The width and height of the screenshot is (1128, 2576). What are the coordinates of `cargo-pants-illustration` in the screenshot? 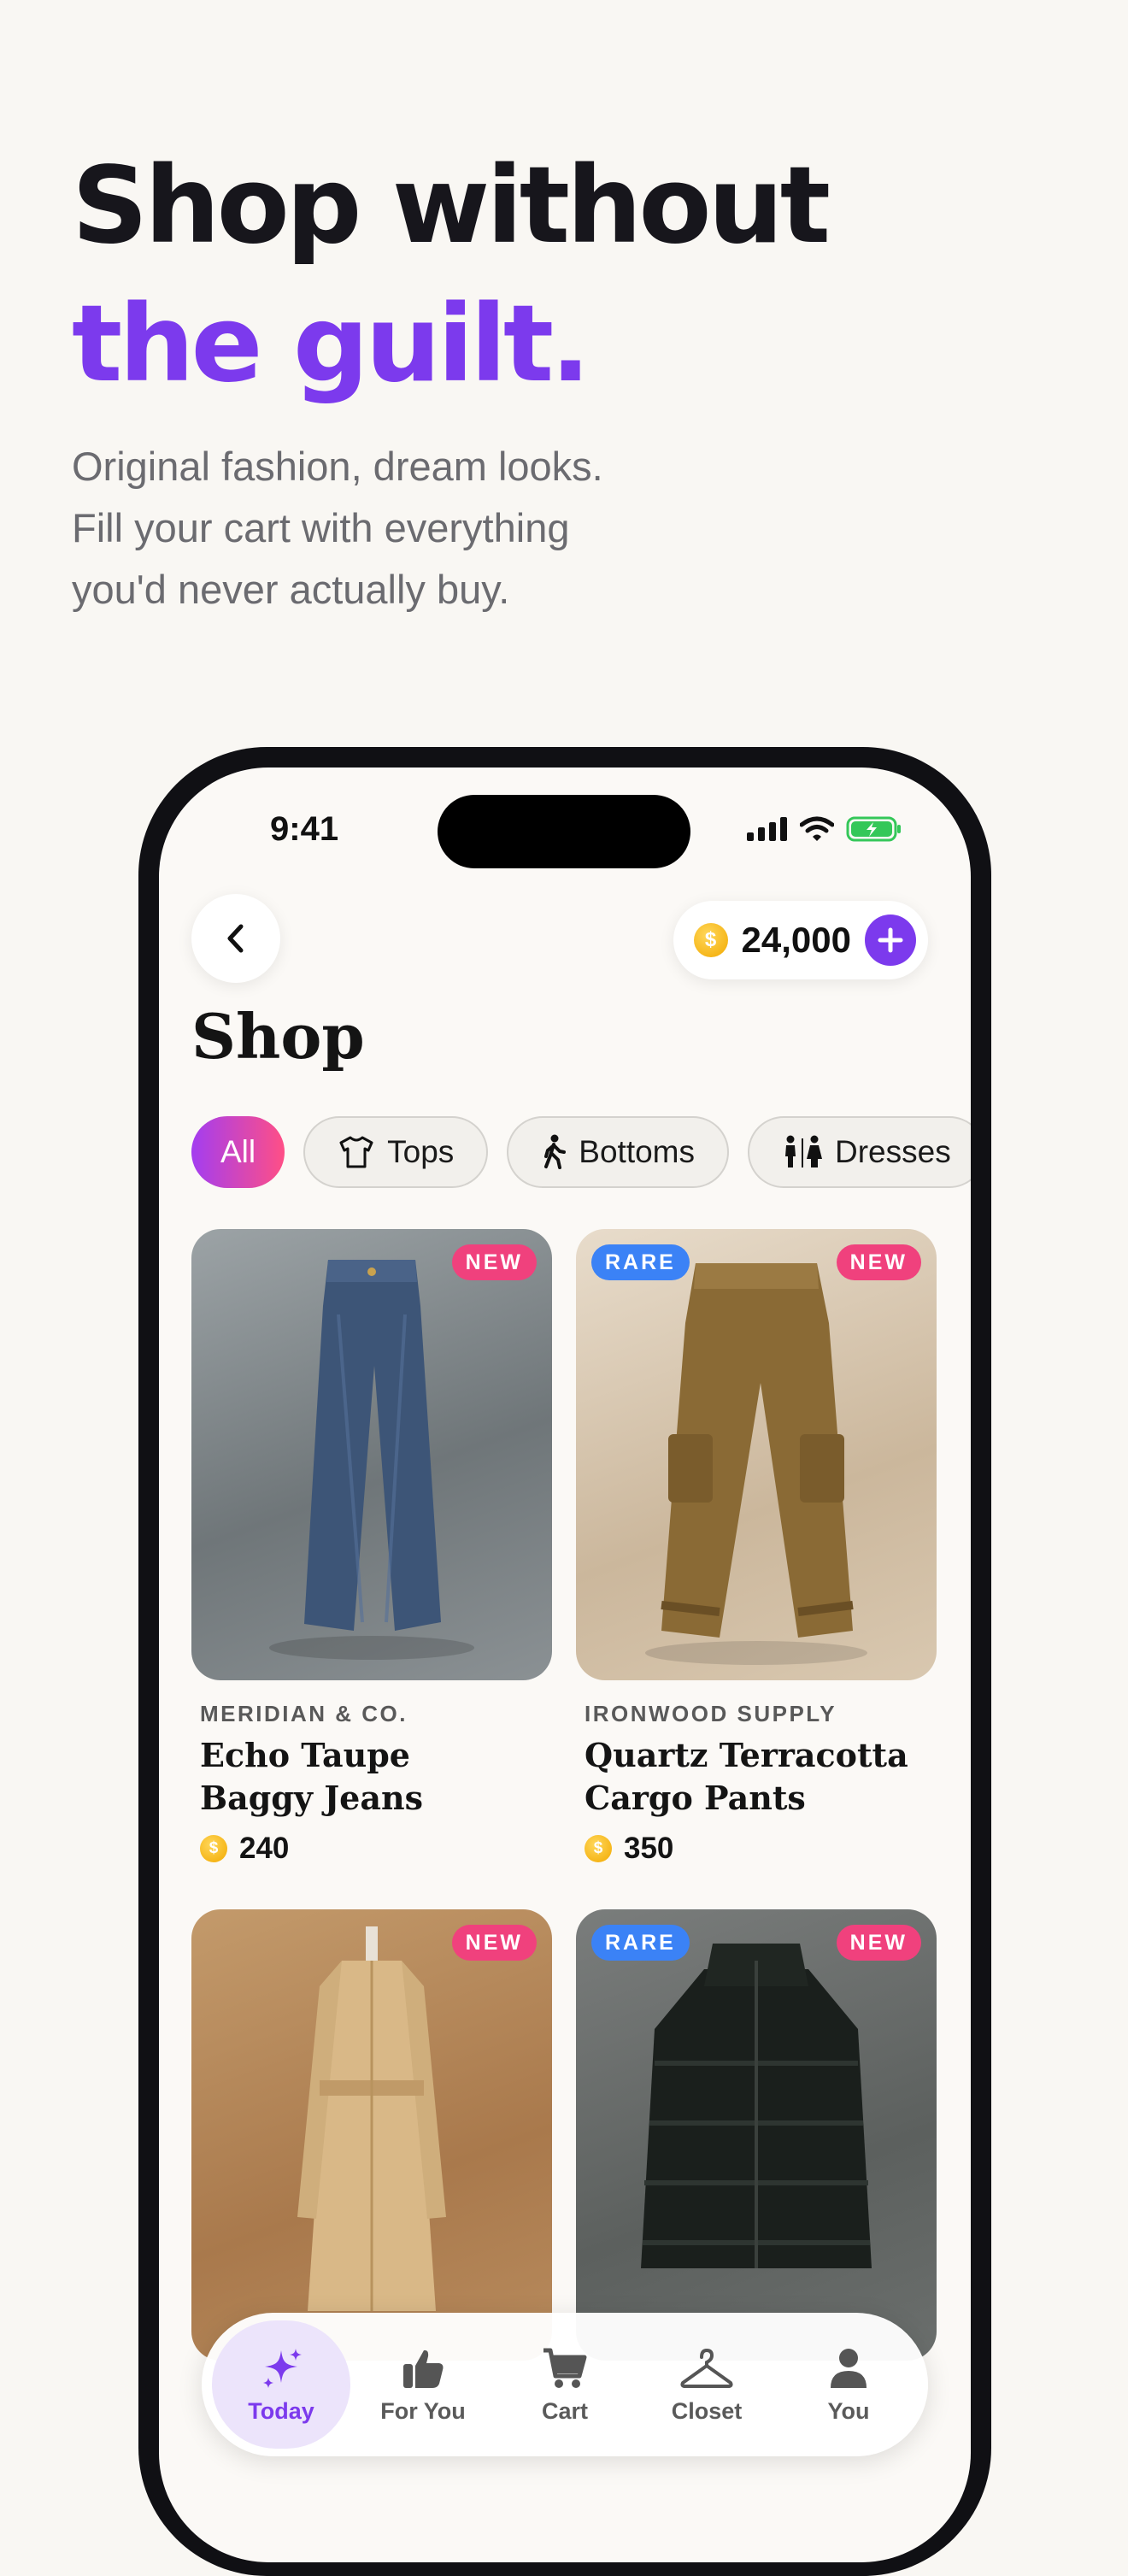 It's located at (756, 1464).